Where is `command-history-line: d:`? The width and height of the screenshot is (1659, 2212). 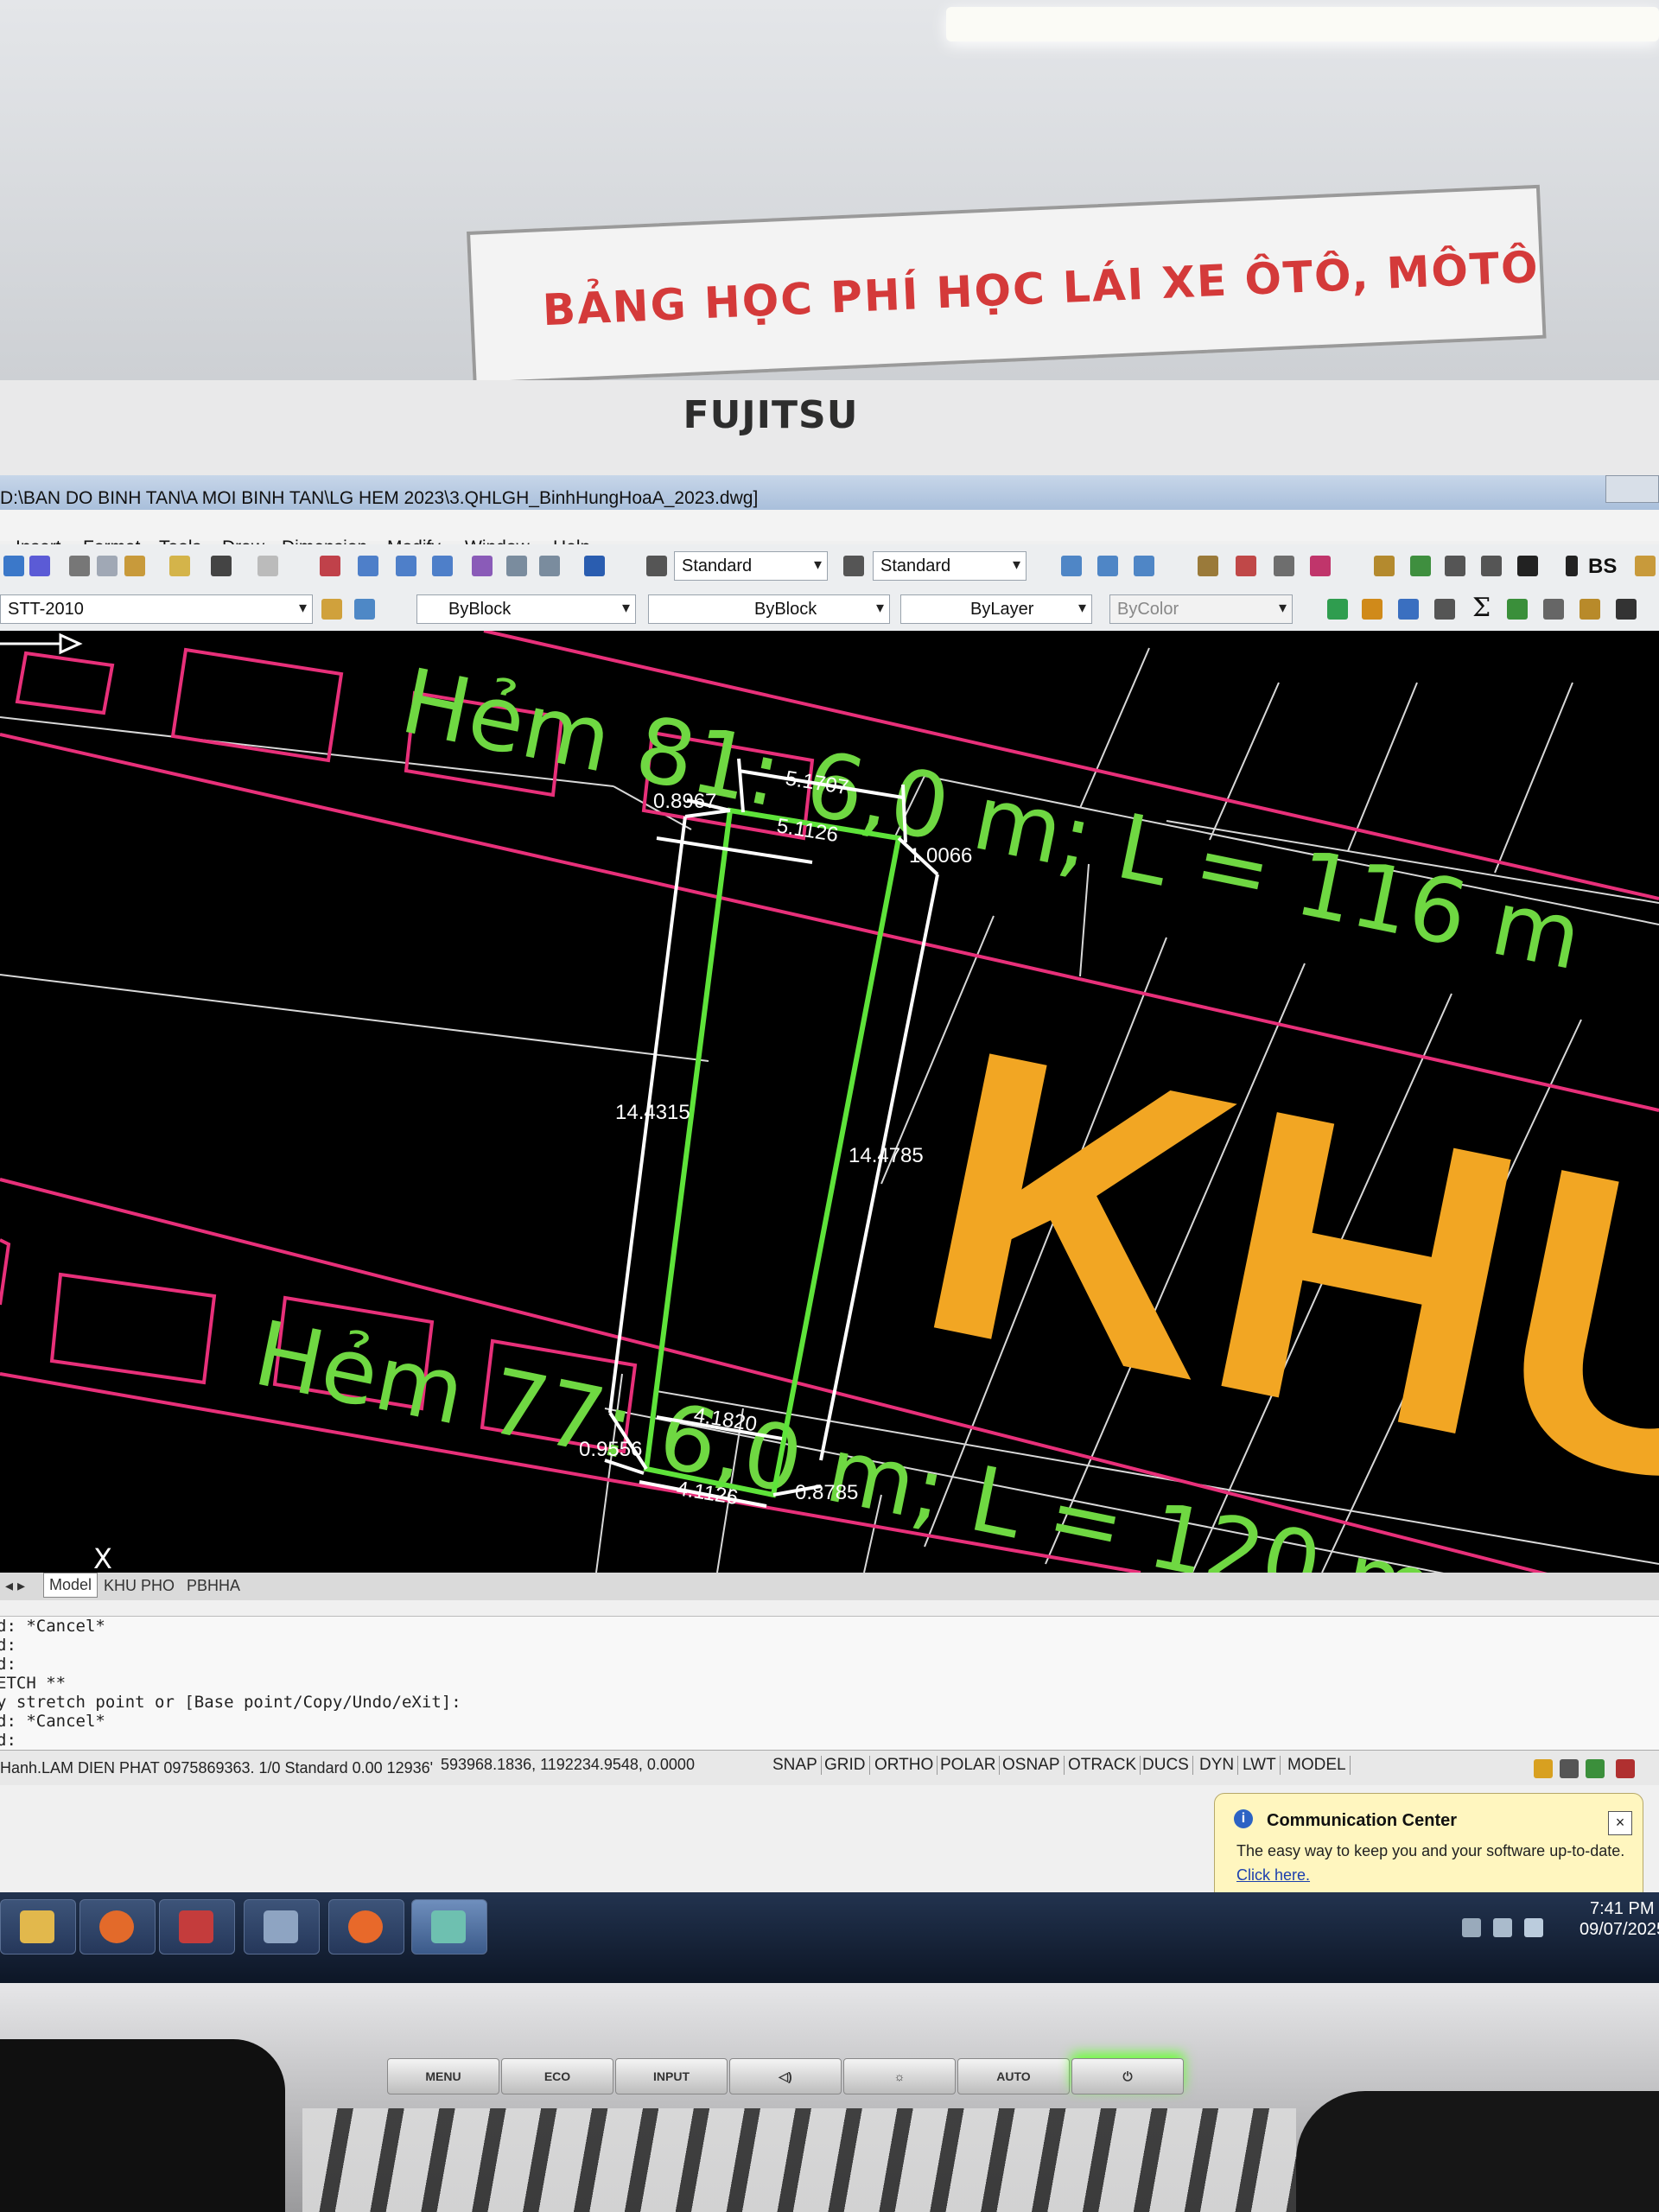 command-history-line: d: is located at coordinates (8, 1645).